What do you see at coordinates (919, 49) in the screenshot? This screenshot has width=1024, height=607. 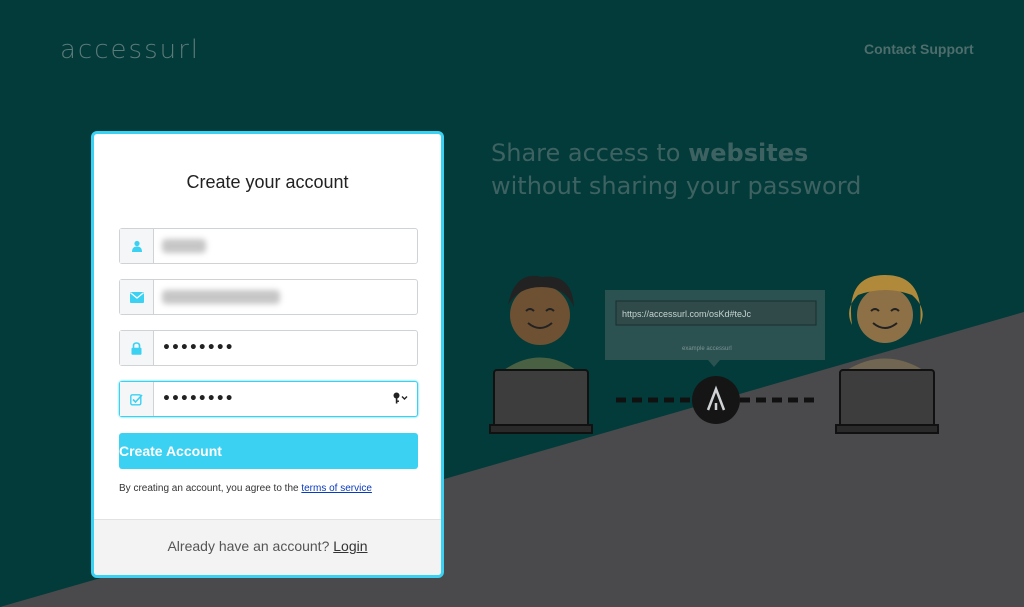 I see `contact-support-link: Contact Support` at bounding box center [919, 49].